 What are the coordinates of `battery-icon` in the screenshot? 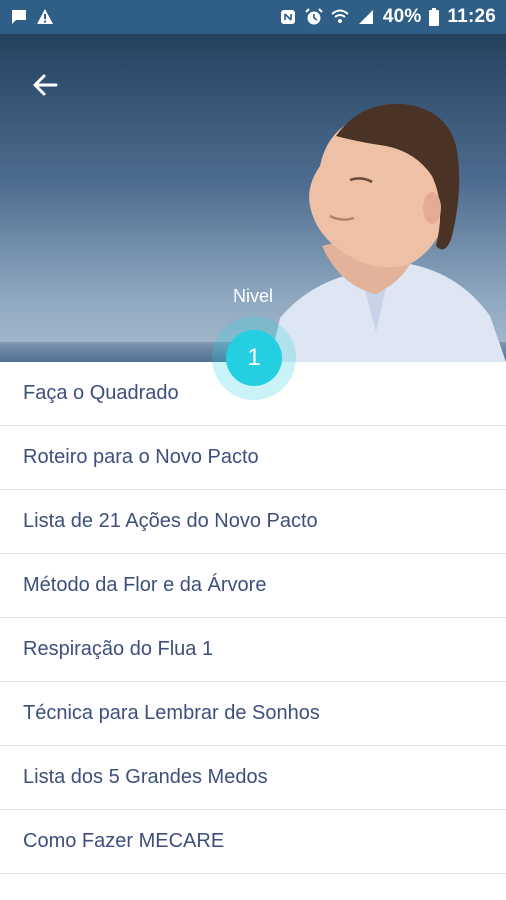 It's located at (434, 17).